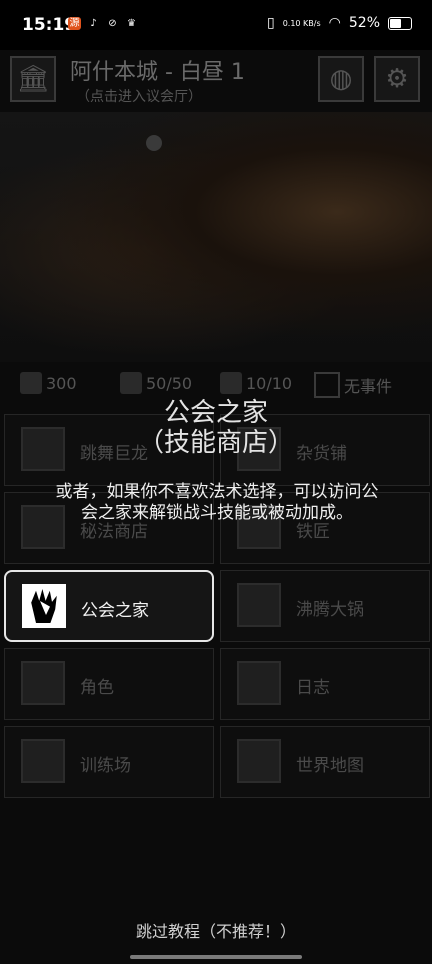  I want to click on brain-icon, so click(231, 383).